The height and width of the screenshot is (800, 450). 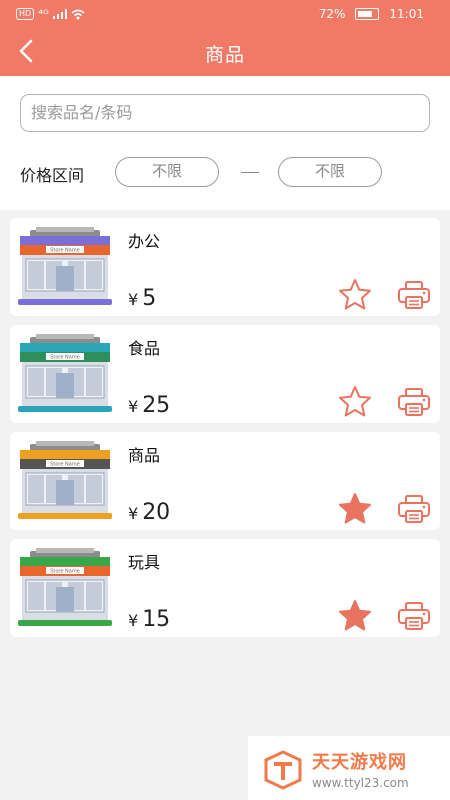 What do you see at coordinates (224, 55) in the screenshot?
I see `page-title: 商品` at bounding box center [224, 55].